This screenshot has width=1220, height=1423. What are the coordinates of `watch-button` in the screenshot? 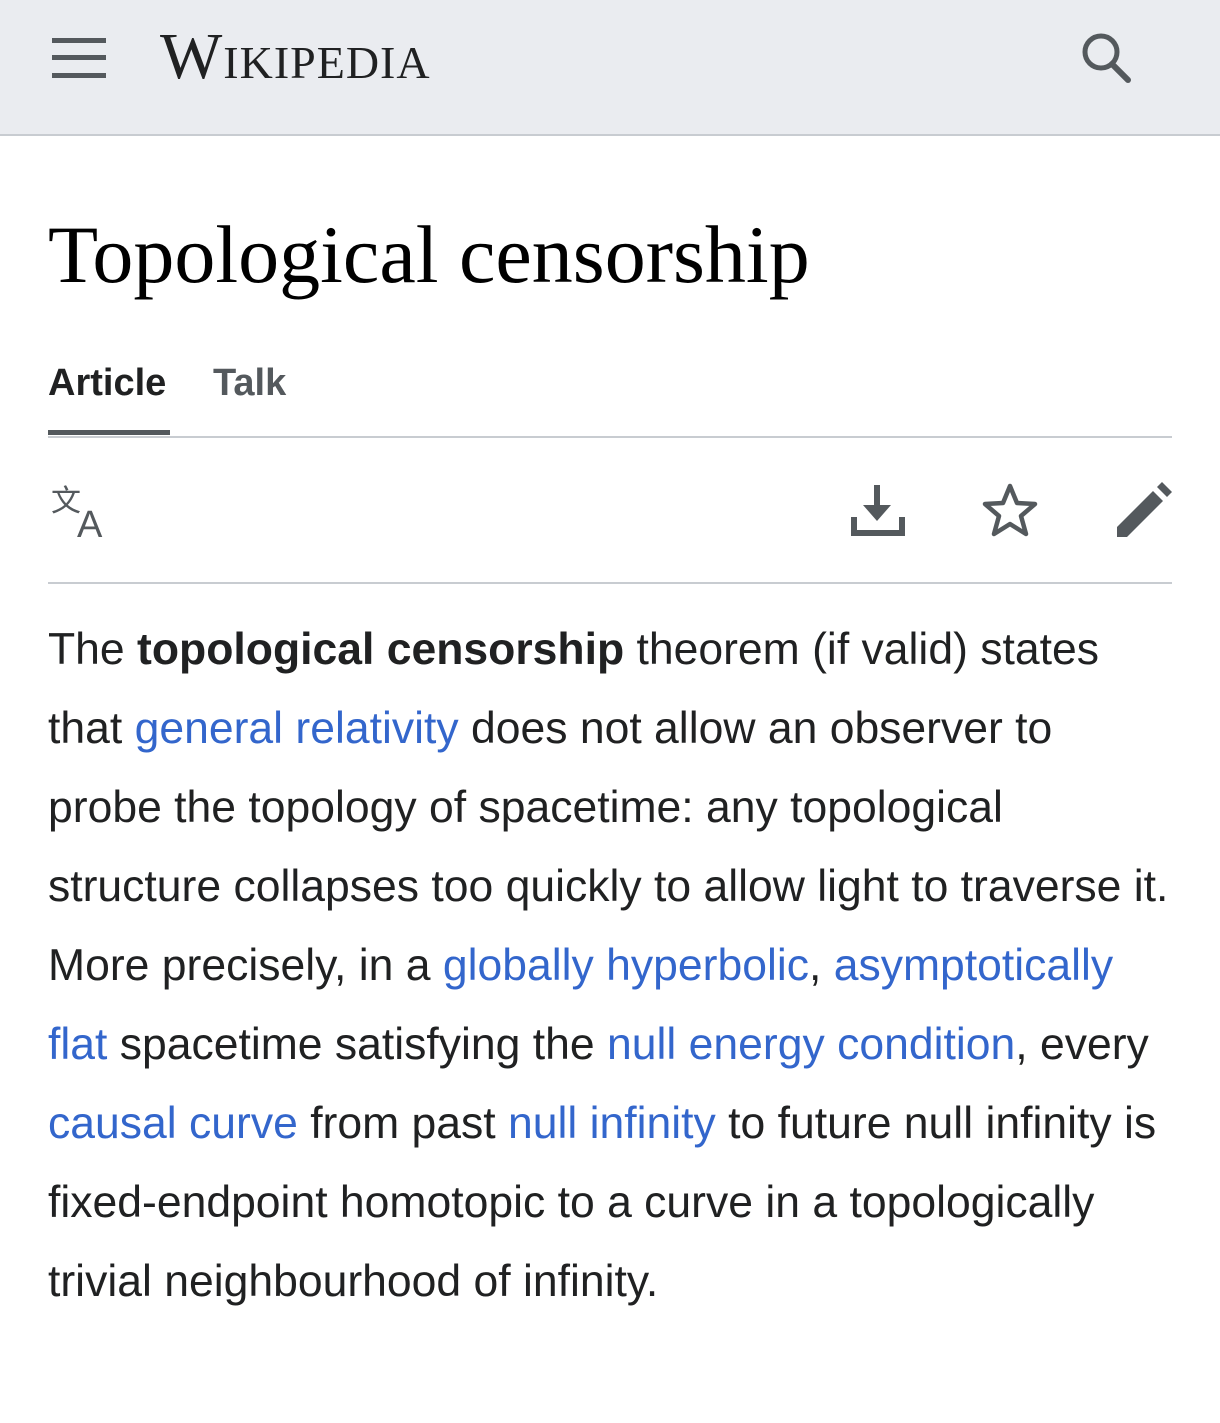 It's located at (1010, 511).